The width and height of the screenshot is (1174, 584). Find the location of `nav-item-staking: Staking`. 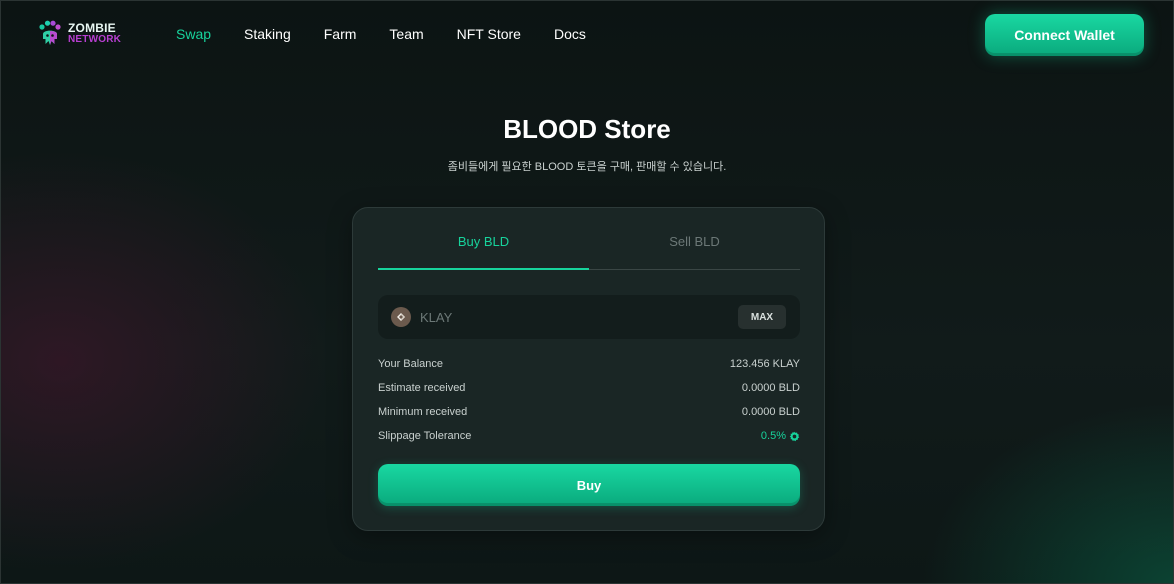

nav-item-staking: Staking is located at coordinates (267, 34).